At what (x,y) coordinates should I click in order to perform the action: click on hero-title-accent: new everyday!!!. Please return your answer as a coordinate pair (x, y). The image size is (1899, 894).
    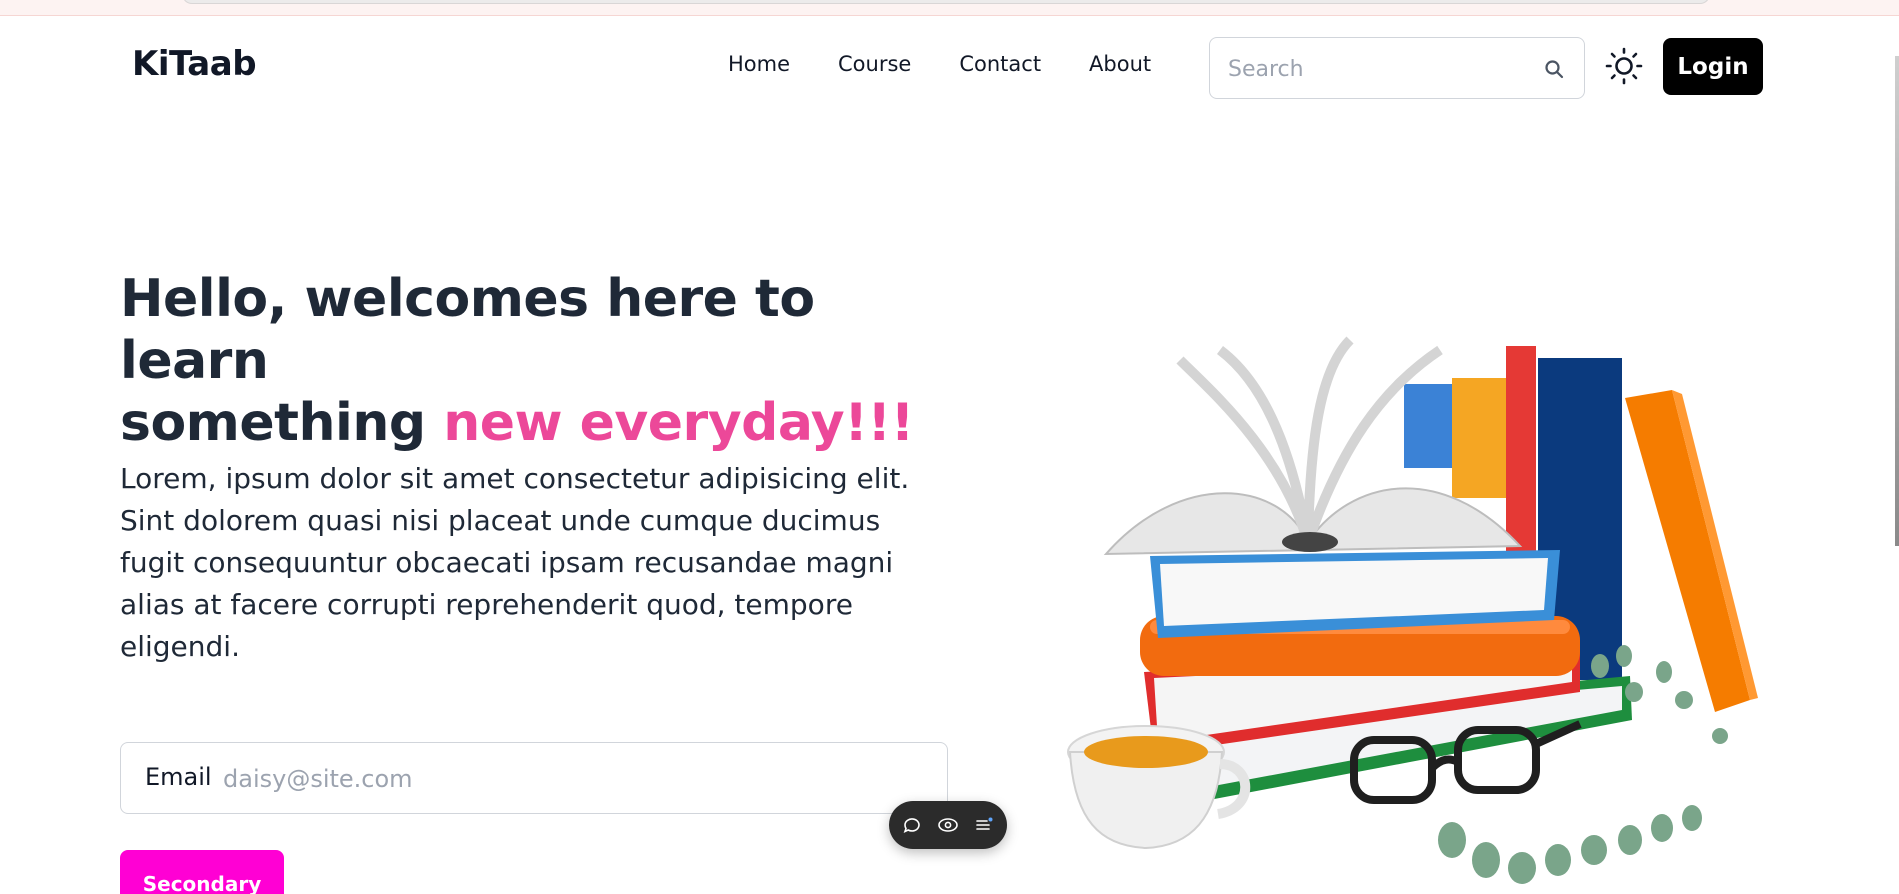
    Looking at the image, I should click on (678, 423).